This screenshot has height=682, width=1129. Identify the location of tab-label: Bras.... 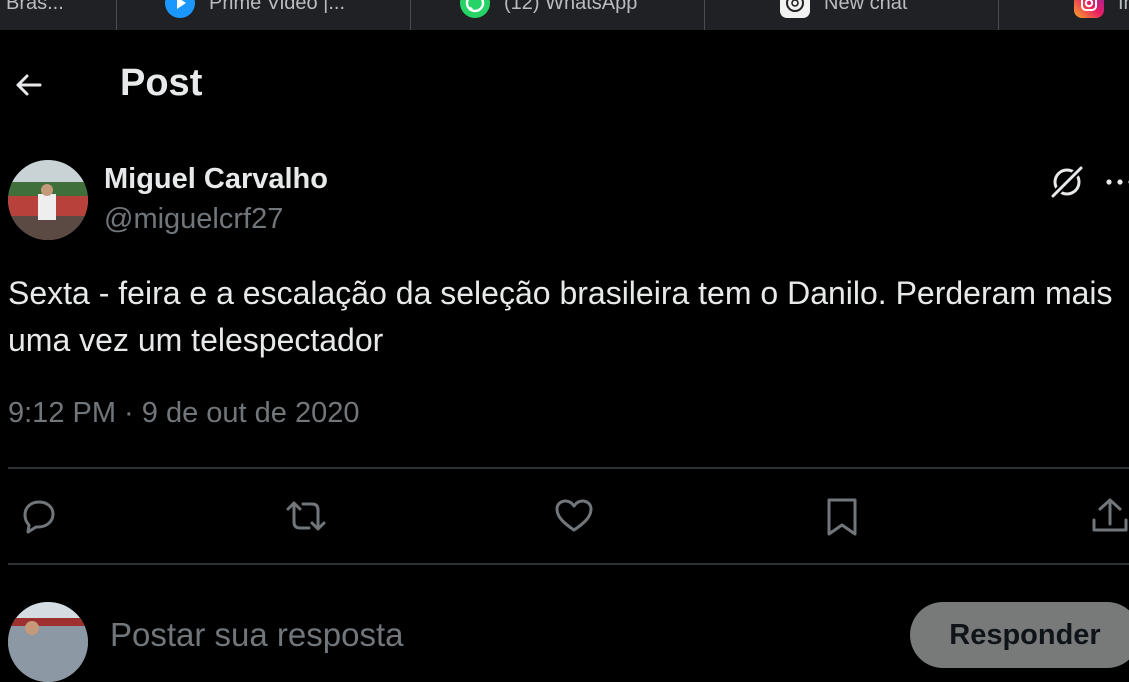
(35, 7).